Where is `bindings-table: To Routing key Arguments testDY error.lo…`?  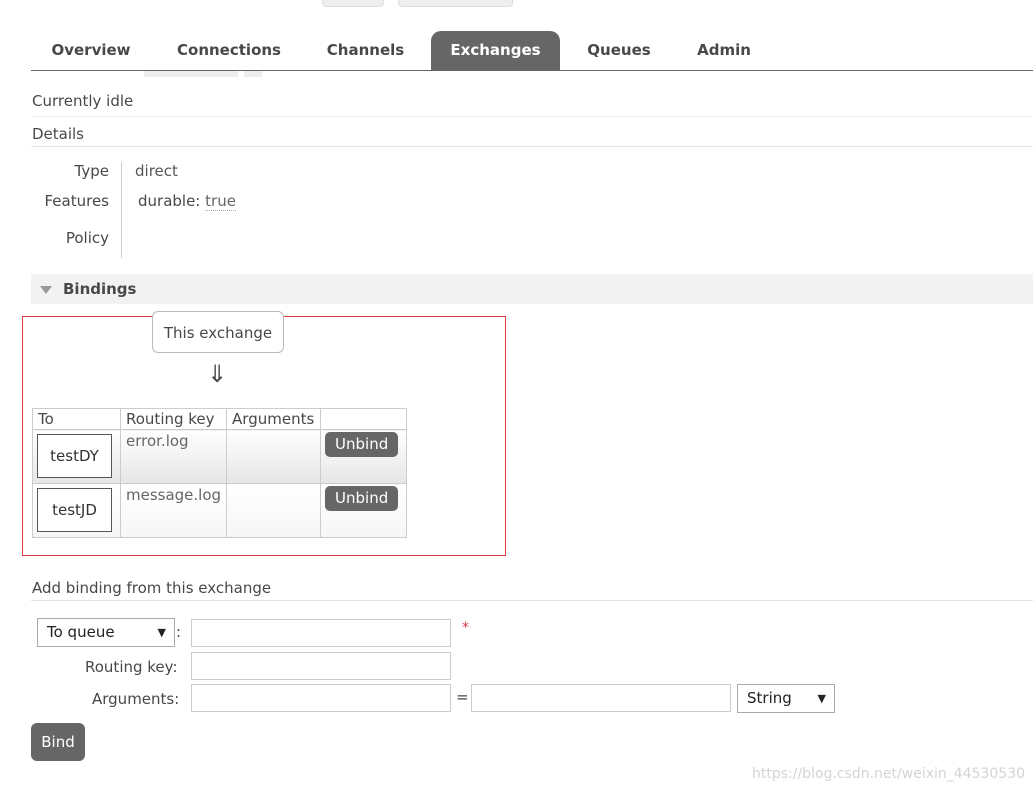
bindings-table: To Routing key Arguments testDY error.lo… is located at coordinates (220, 473).